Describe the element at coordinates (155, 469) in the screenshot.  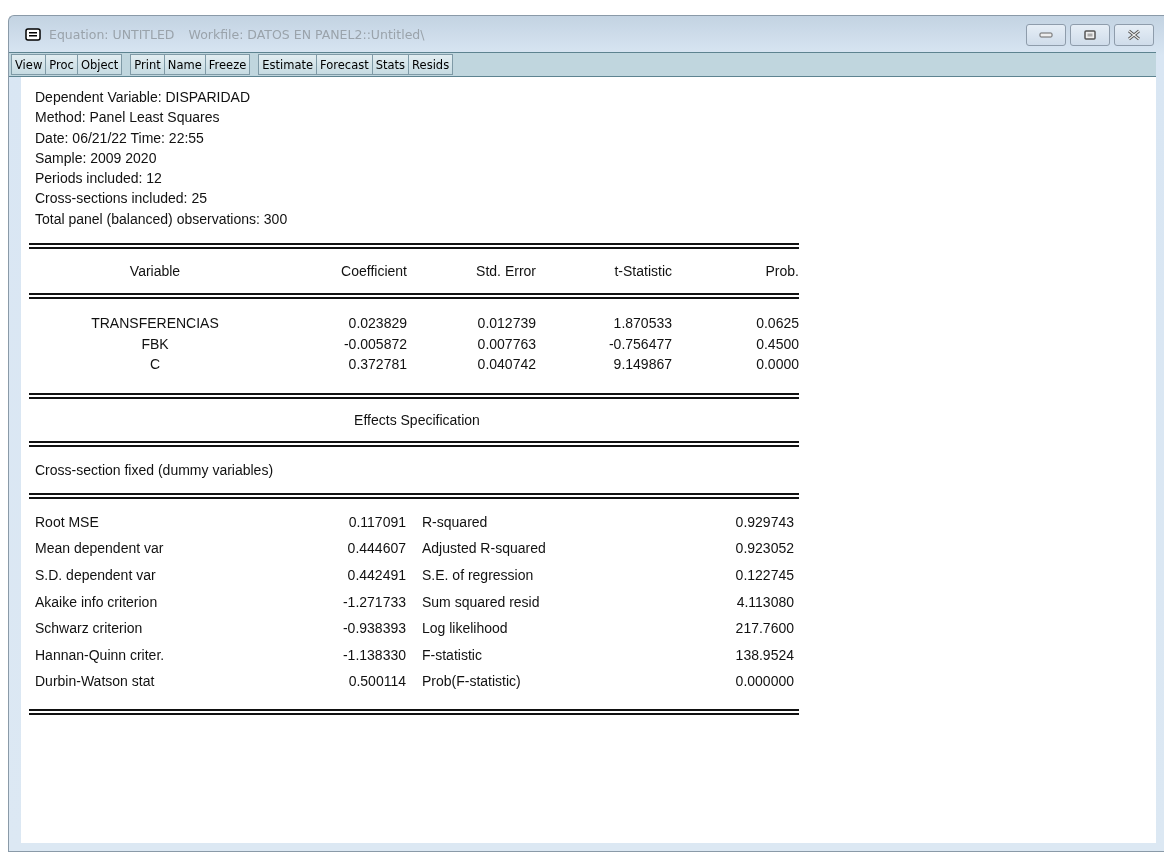
I see `effects-note: Cross-section fixed (dummy variables)` at that location.